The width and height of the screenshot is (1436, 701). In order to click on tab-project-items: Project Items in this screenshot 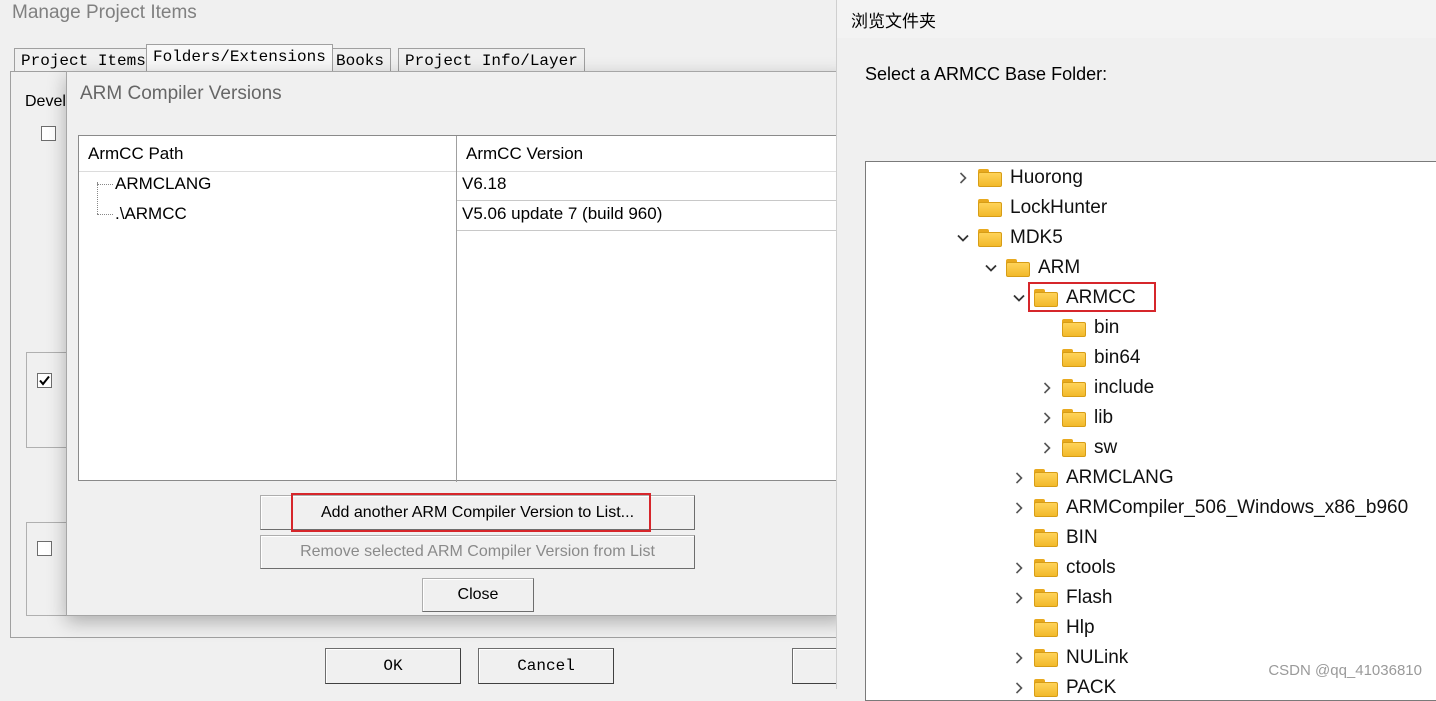, I will do `click(83, 60)`.